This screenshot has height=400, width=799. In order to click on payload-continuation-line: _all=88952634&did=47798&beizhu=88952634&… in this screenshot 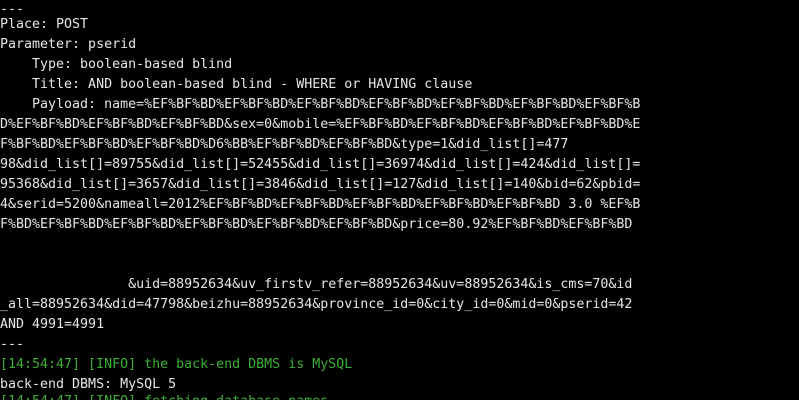, I will do `click(316, 304)`.